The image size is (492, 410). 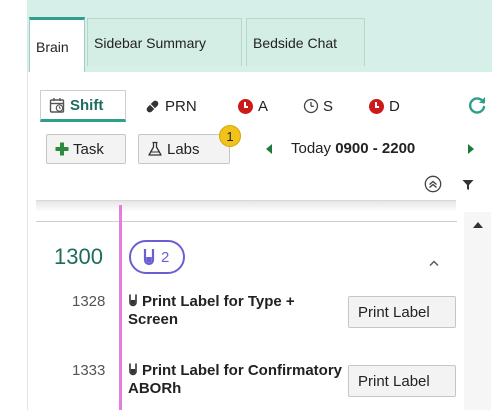 What do you see at coordinates (52, 46) in the screenshot?
I see `tab-brain-label: Brain` at bounding box center [52, 46].